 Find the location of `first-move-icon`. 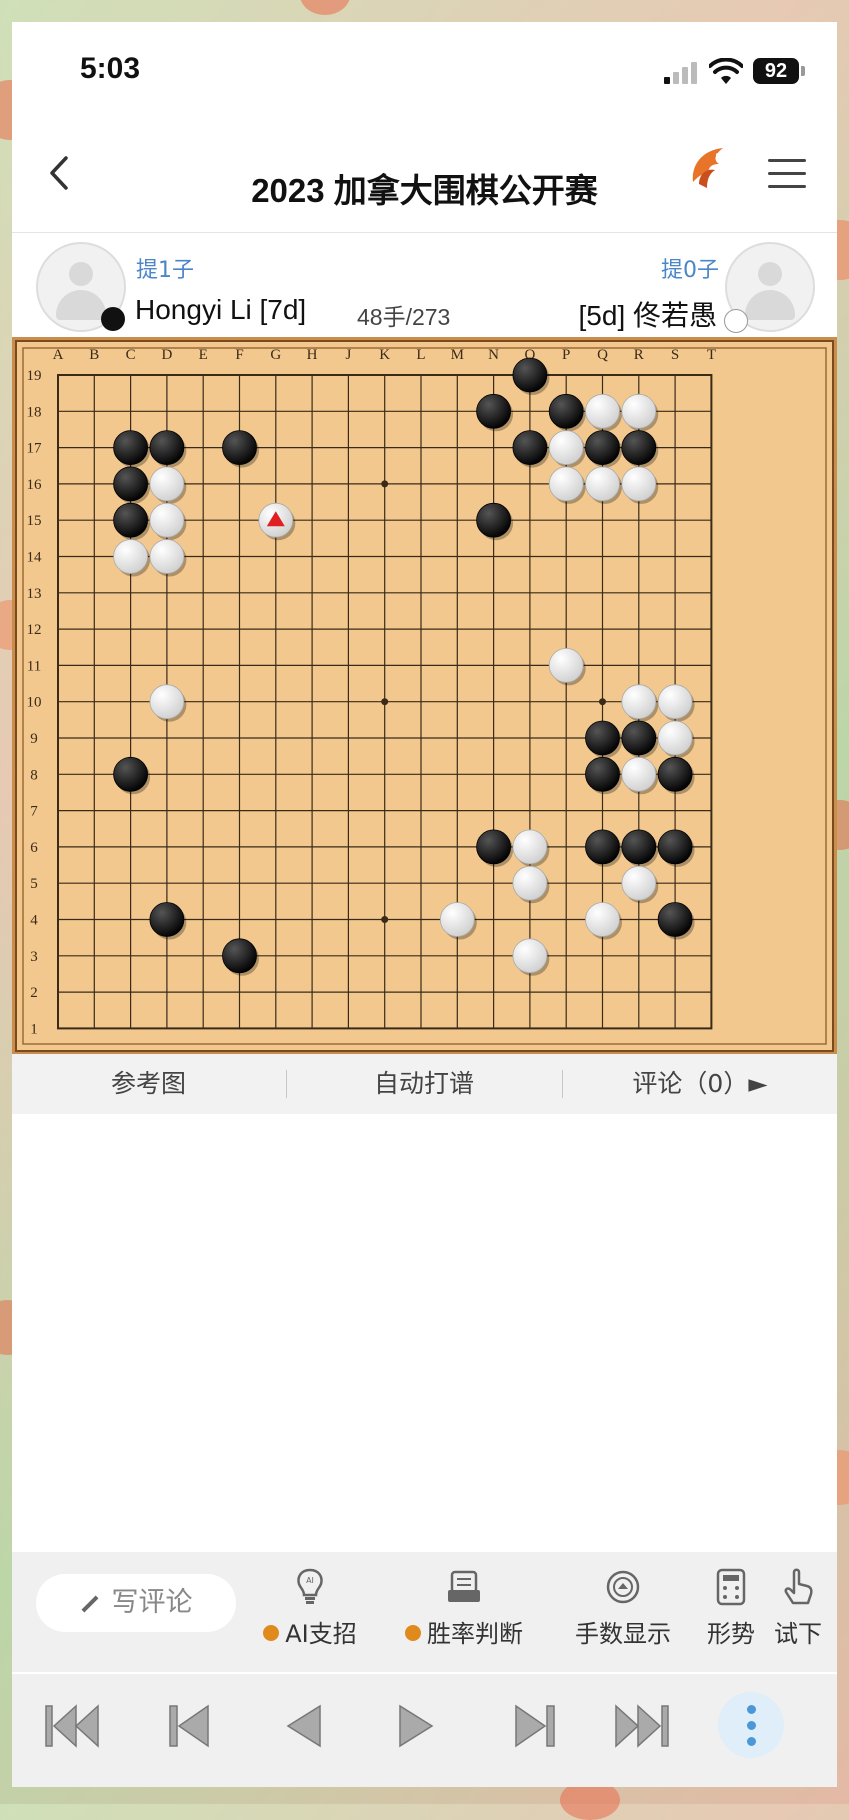

first-move-icon is located at coordinates (73, 1726).